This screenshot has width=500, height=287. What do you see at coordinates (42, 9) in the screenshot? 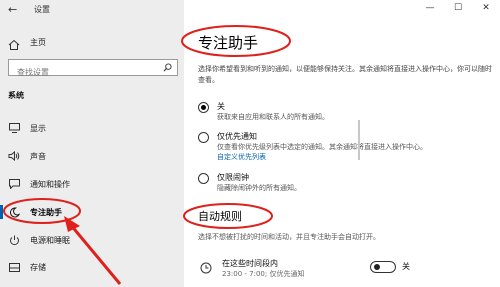
I see `app-title: 设置` at bounding box center [42, 9].